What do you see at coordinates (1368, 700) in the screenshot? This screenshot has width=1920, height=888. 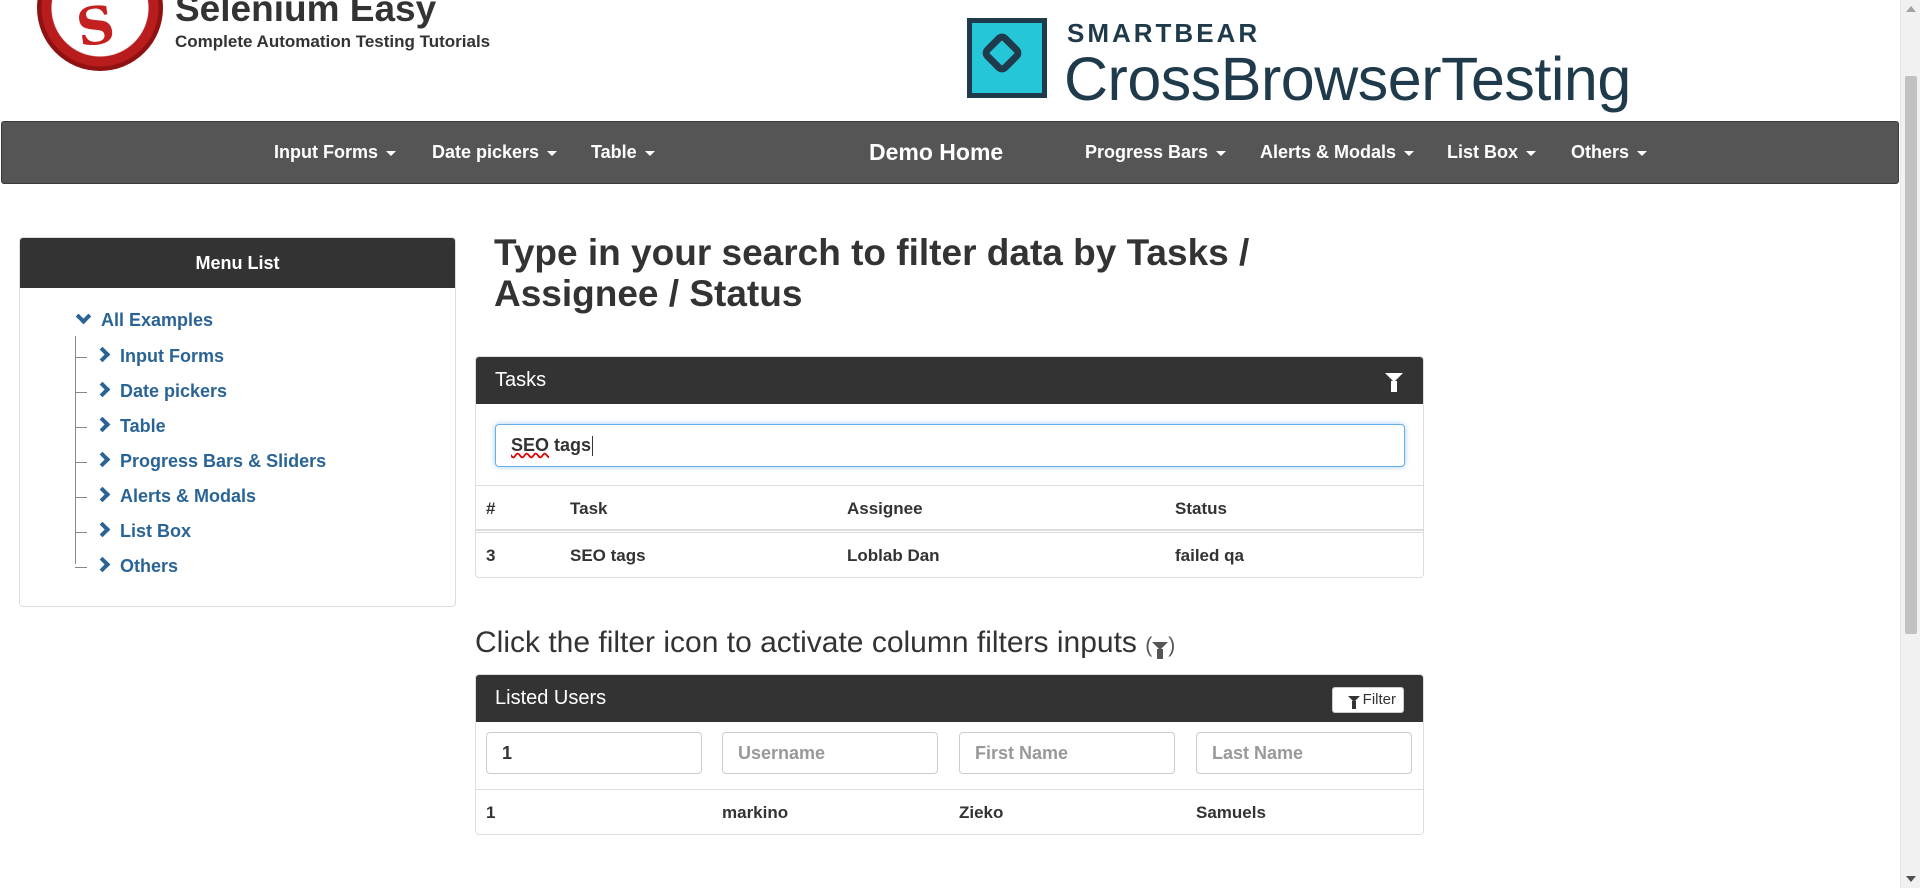 I see `filter-button: Filter` at bounding box center [1368, 700].